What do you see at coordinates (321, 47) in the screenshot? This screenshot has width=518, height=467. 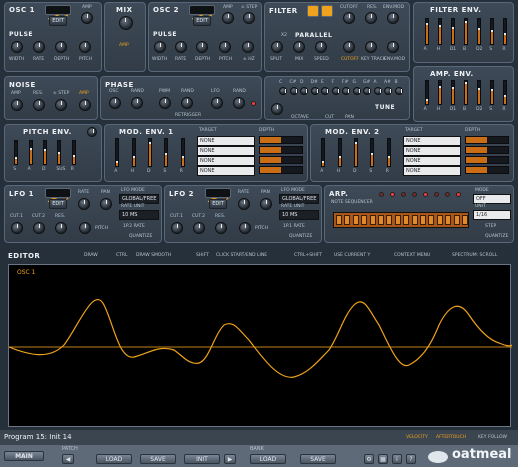 I see `filter-speed-knob` at bounding box center [321, 47].